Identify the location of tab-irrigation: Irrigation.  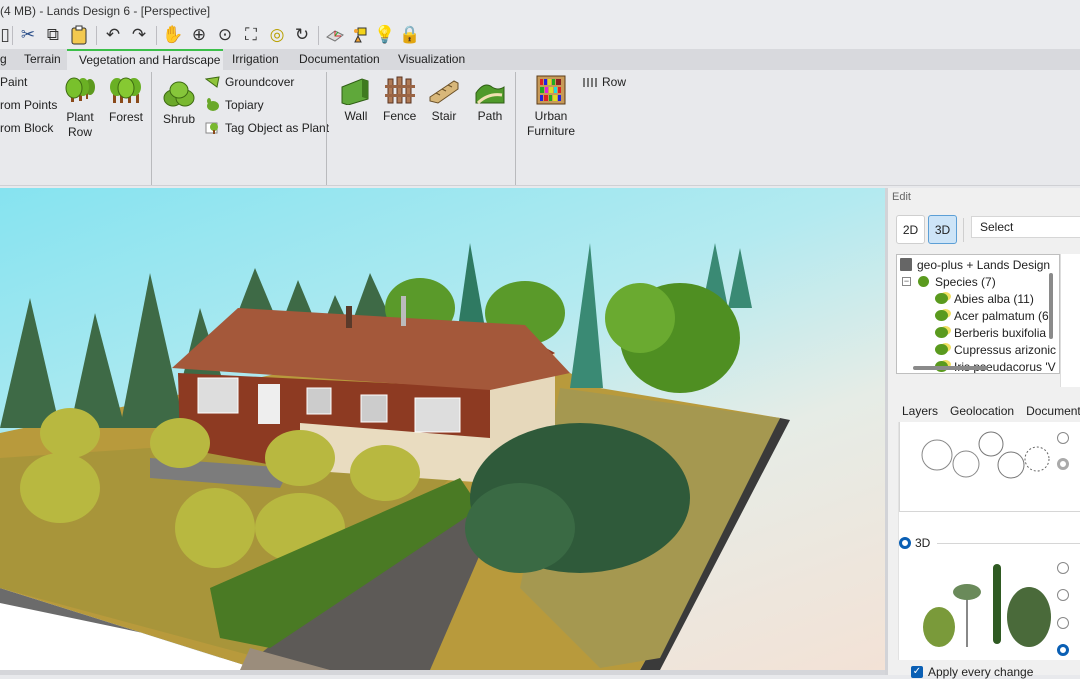
(255, 59).